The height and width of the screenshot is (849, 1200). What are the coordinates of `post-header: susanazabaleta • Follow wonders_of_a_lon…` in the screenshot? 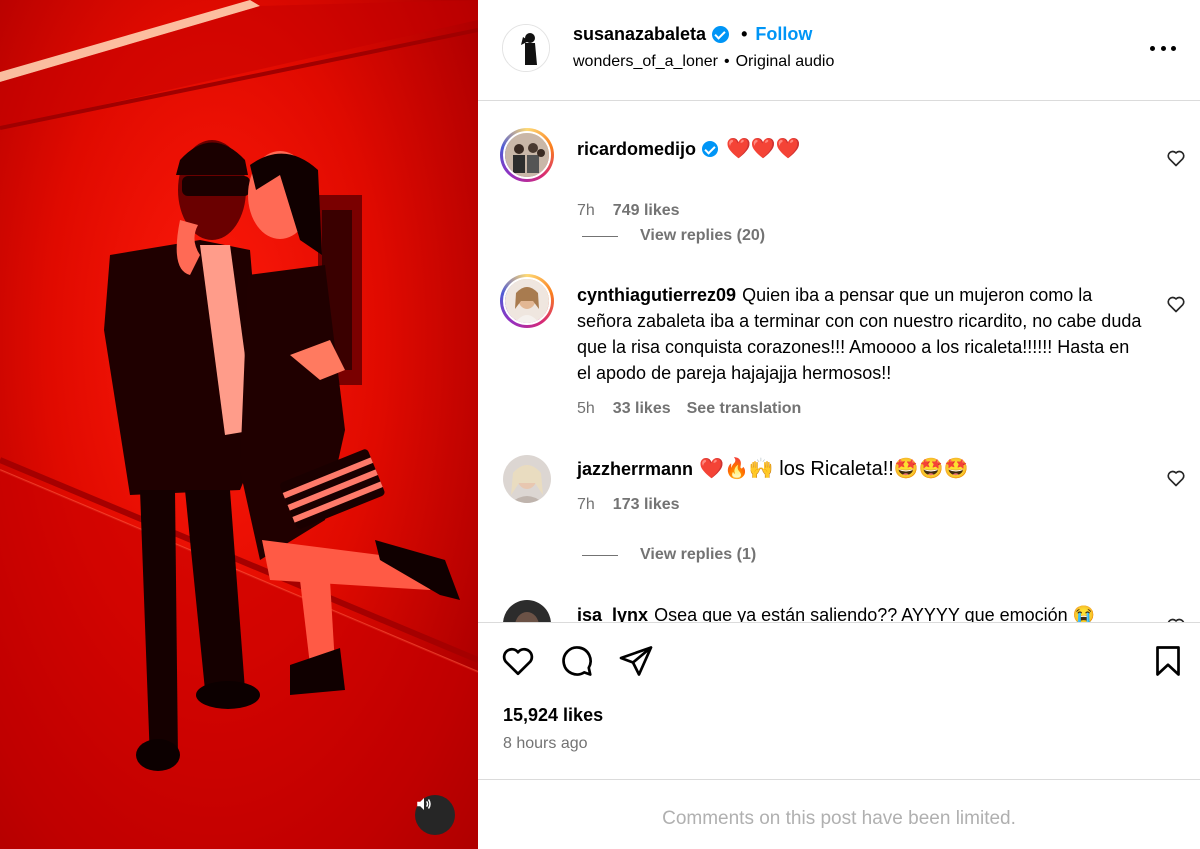 It's located at (839, 50).